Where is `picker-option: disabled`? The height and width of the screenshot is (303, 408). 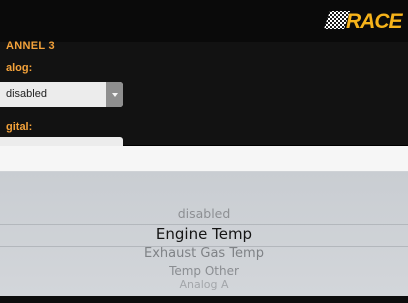 picker-option: disabled is located at coordinates (204, 213).